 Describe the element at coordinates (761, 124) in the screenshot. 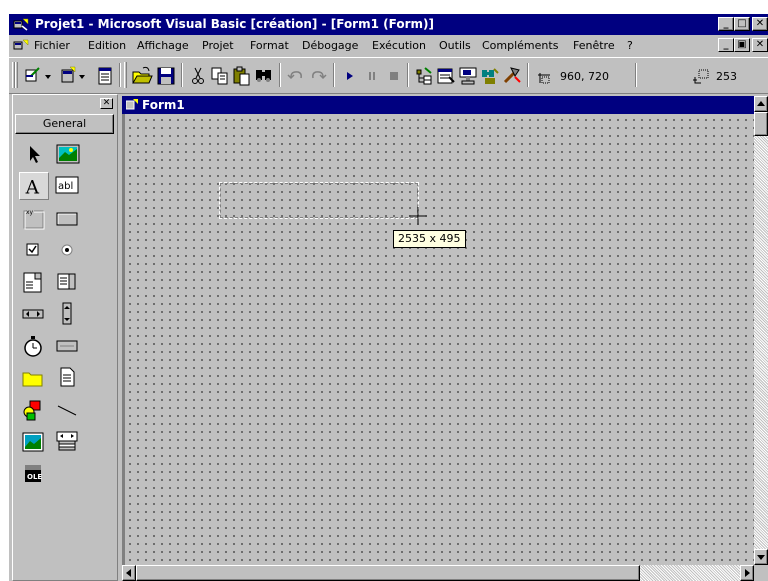

I see `vertical-scroll-thumb` at that location.